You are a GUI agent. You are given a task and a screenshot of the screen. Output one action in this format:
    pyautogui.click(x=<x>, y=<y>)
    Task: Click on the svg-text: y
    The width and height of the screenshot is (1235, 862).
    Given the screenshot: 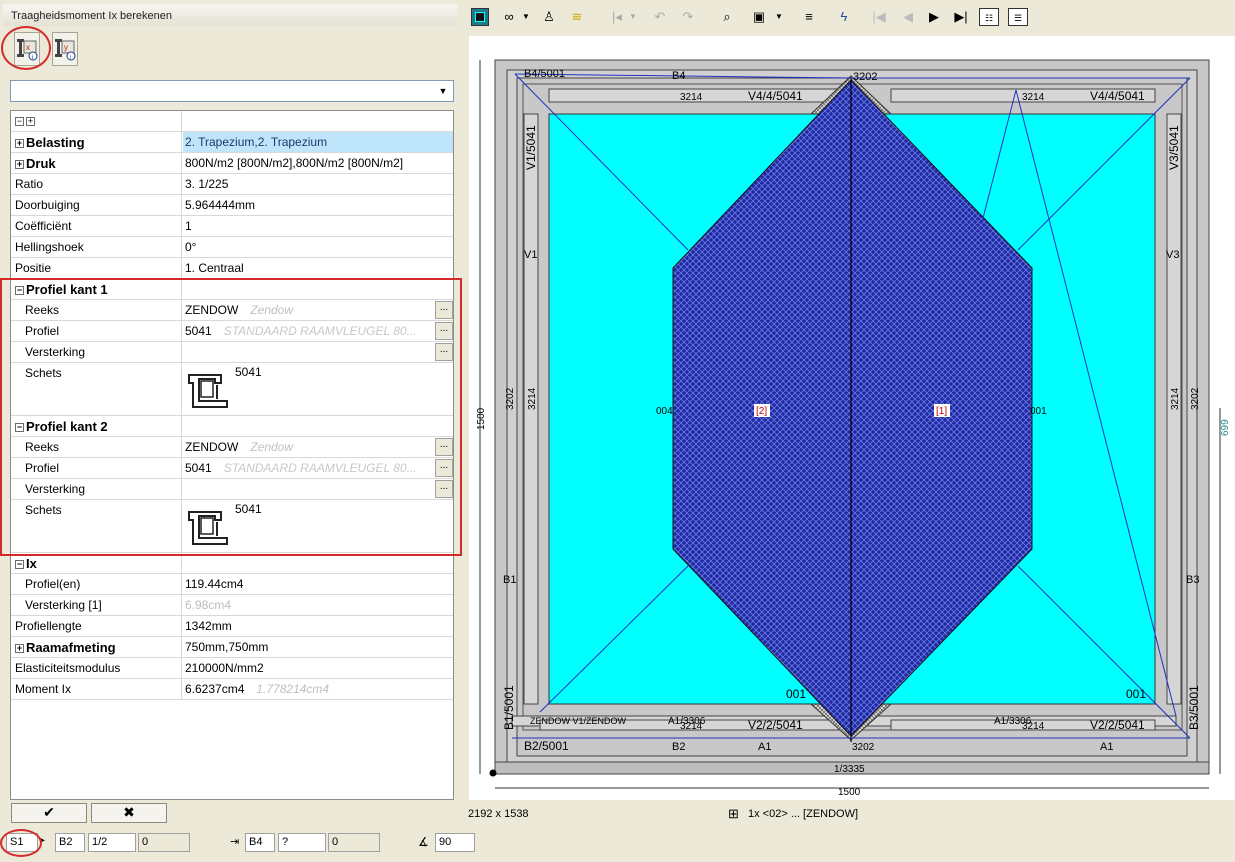 What is the action you would take?
    pyautogui.click(x=66, y=47)
    